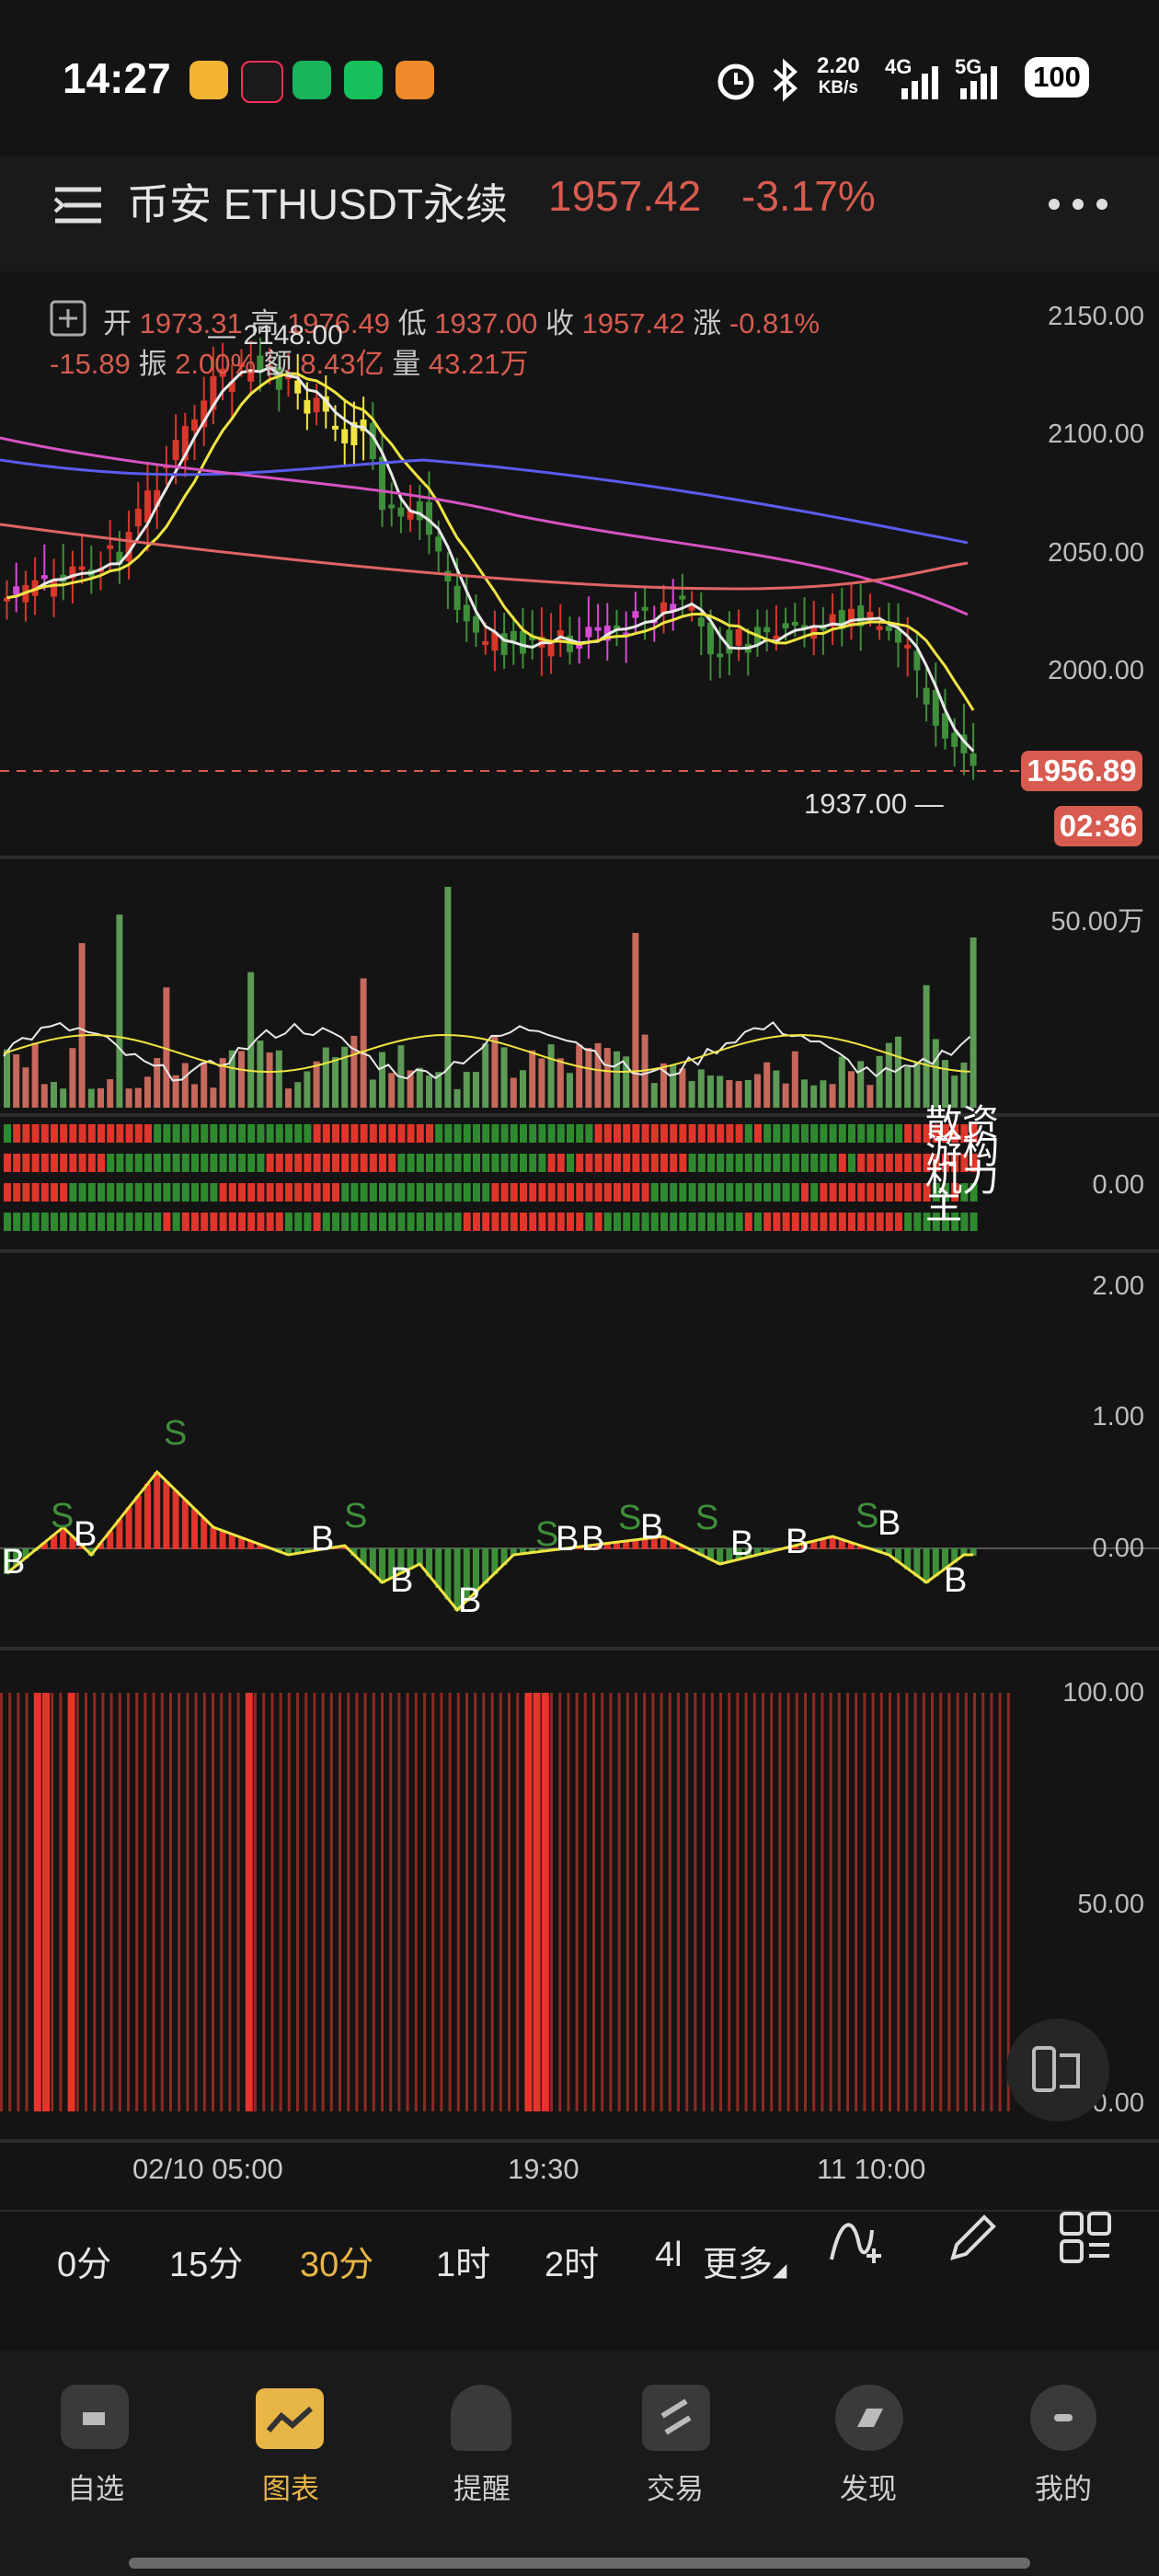 The width and height of the screenshot is (1159, 2576). I want to click on discover-icon, so click(869, 2418).